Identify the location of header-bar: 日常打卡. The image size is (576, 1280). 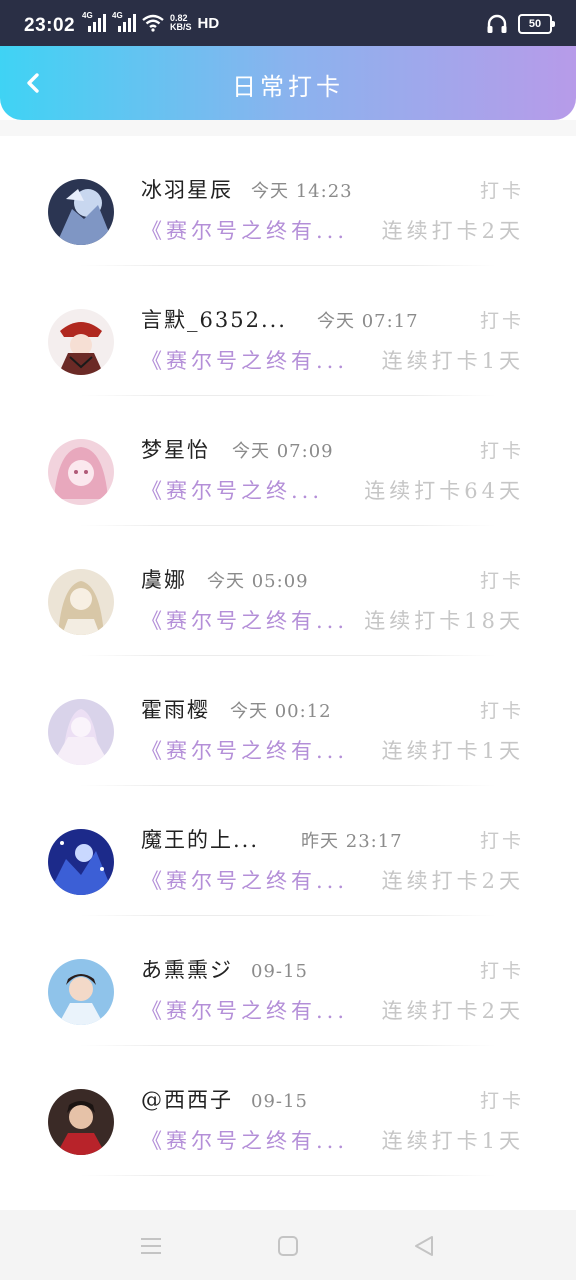
(288, 83).